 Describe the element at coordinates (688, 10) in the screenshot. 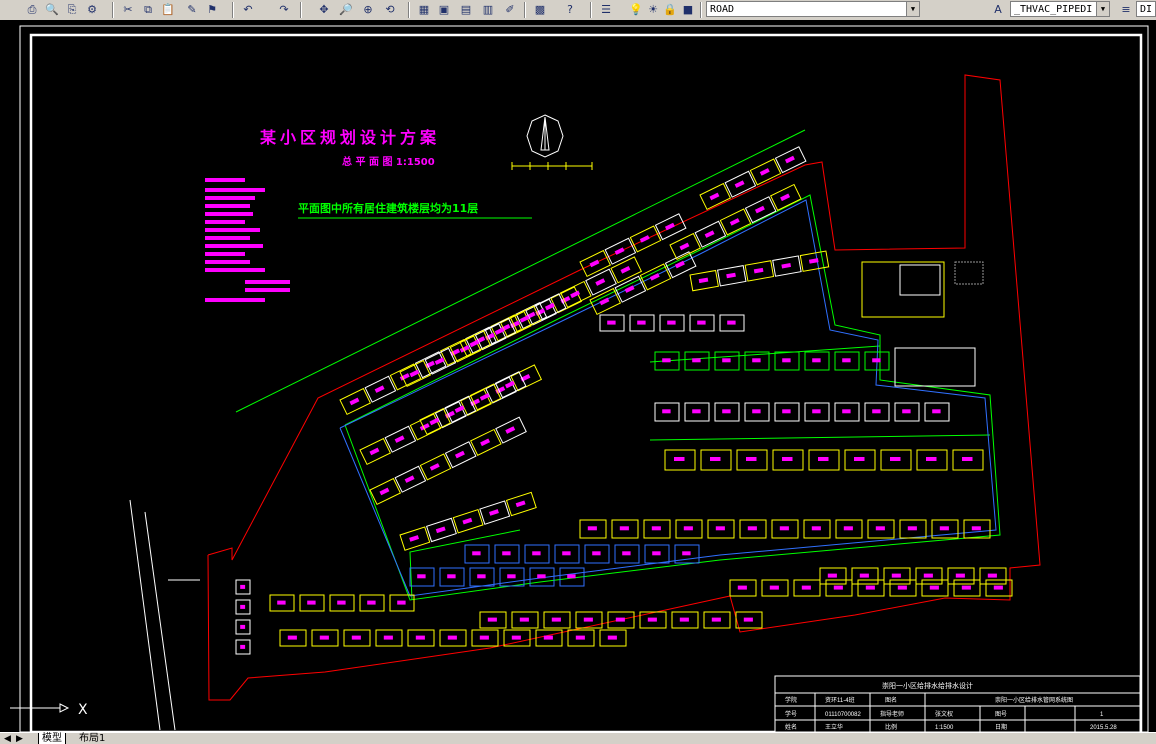

I see `color-icon: ■` at that location.